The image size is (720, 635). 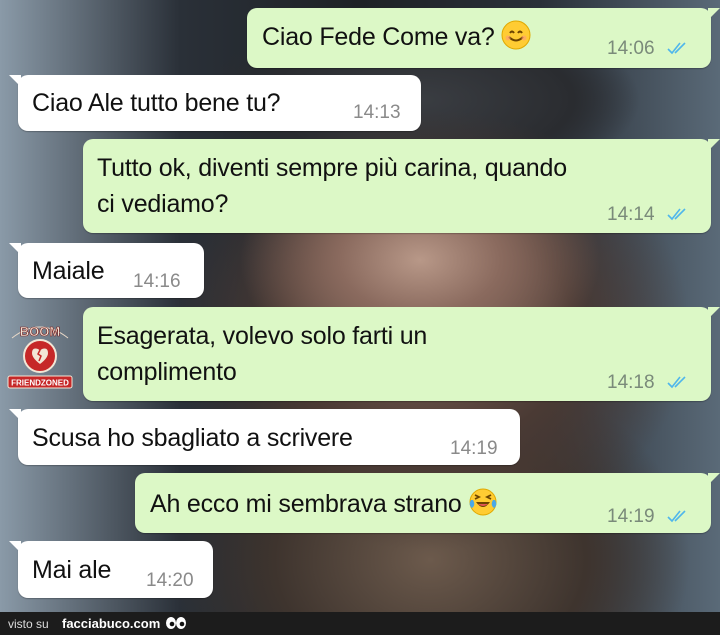 I want to click on message-text: Ciao Fede Come va?, so click(x=396, y=37).